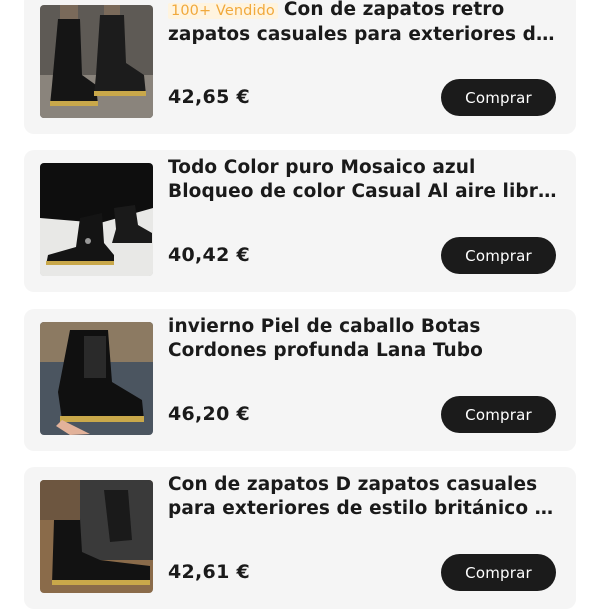  What do you see at coordinates (209, 255) in the screenshot?
I see `product-price: 40,42 €` at bounding box center [209, 255].